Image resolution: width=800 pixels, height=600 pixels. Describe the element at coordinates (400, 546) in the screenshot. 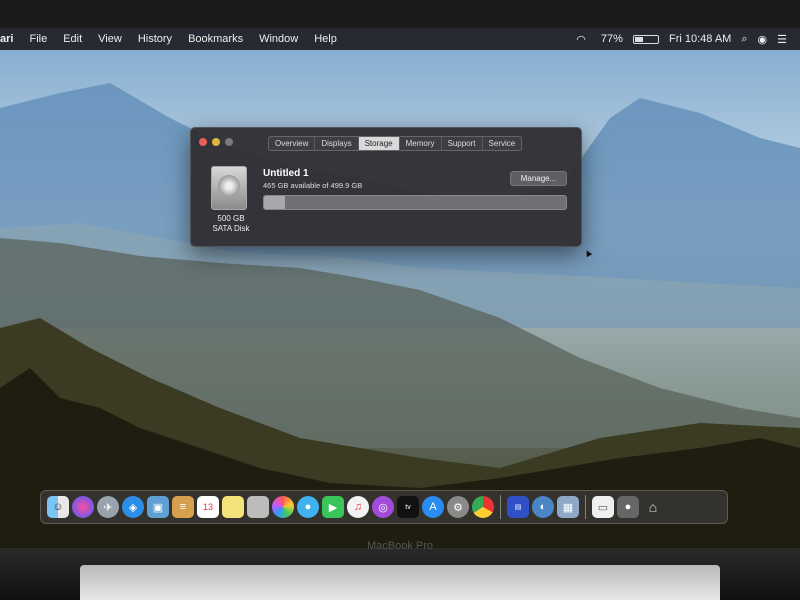

I see `device-brand-label: MacBook Pro` at that location.